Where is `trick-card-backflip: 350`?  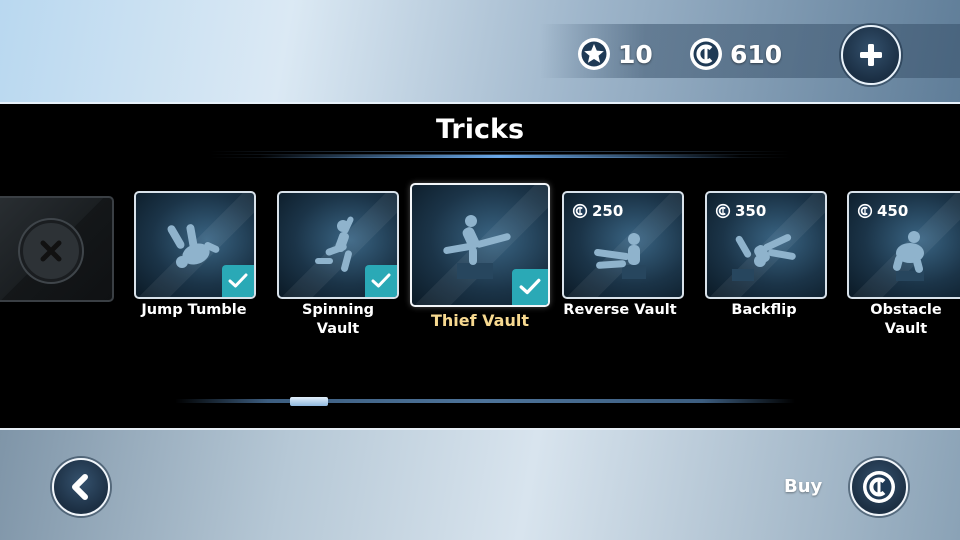 trick-card-backflip: 350 is located at coordinates (766, 245).